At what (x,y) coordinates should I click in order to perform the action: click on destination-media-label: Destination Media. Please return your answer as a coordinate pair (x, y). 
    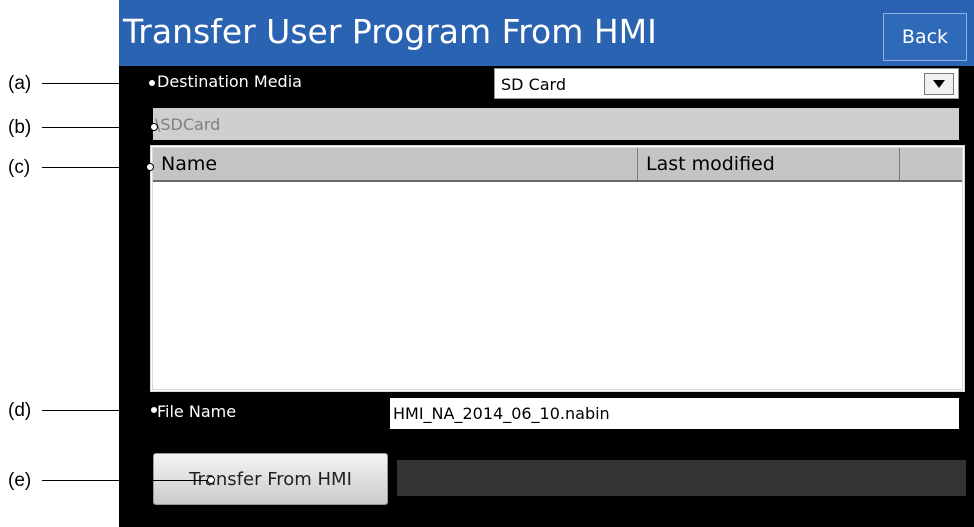
    Looking at the image, I should click on (229, 81).